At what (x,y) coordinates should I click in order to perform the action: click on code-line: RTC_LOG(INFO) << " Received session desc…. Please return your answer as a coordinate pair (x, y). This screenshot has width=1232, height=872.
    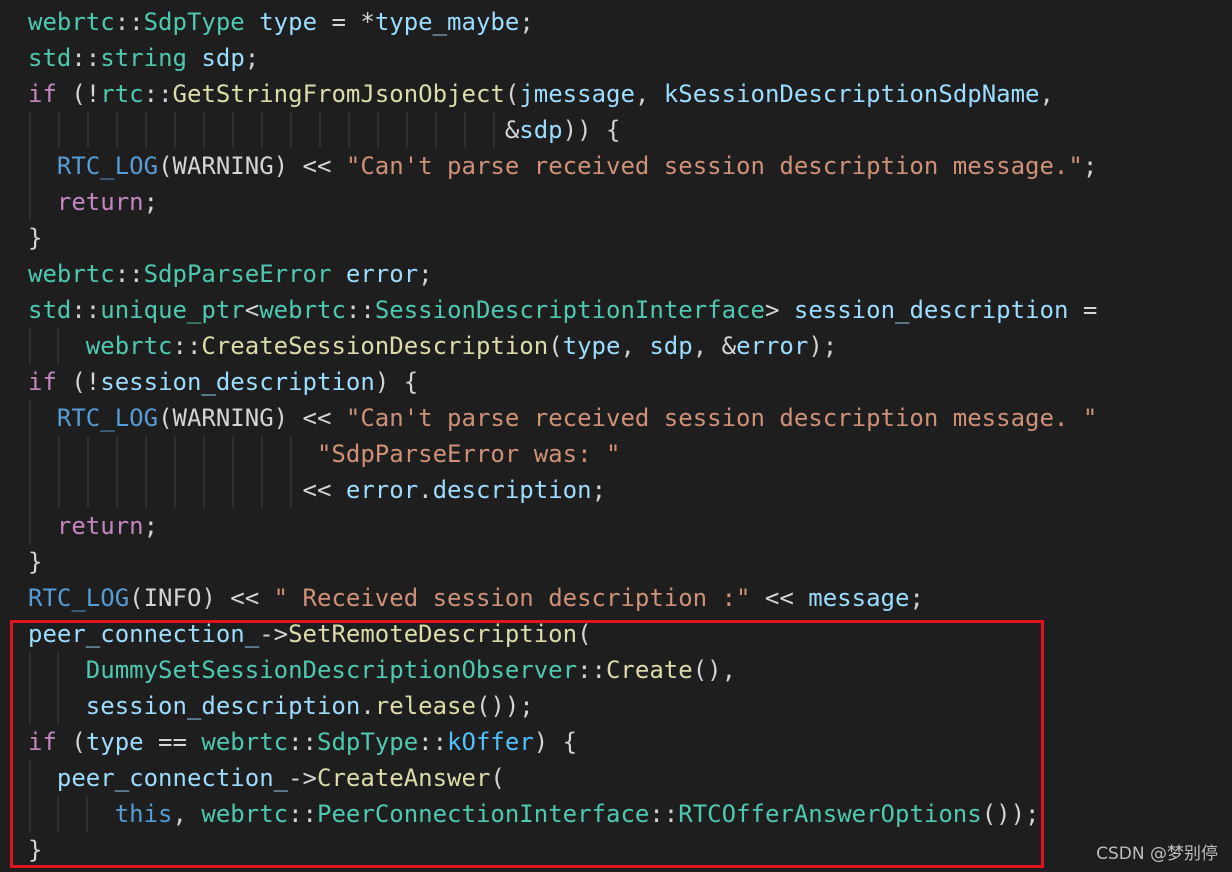
    Looking at the image, I should click on (562, 598).